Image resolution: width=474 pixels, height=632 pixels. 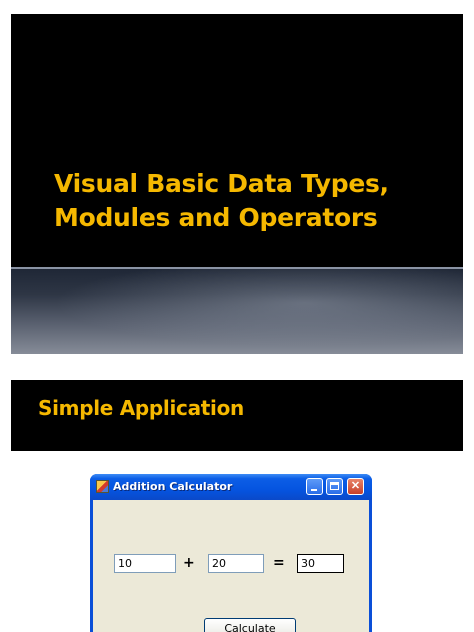 I want to click on window-titlebar: Addition Calculator ✕, so click(x=231, y=487).